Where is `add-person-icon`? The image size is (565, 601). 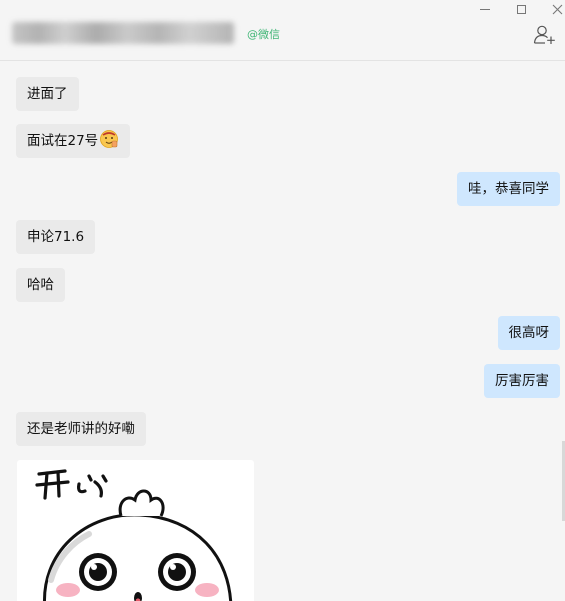
add-person-icon is located at coordinates (544, 34).